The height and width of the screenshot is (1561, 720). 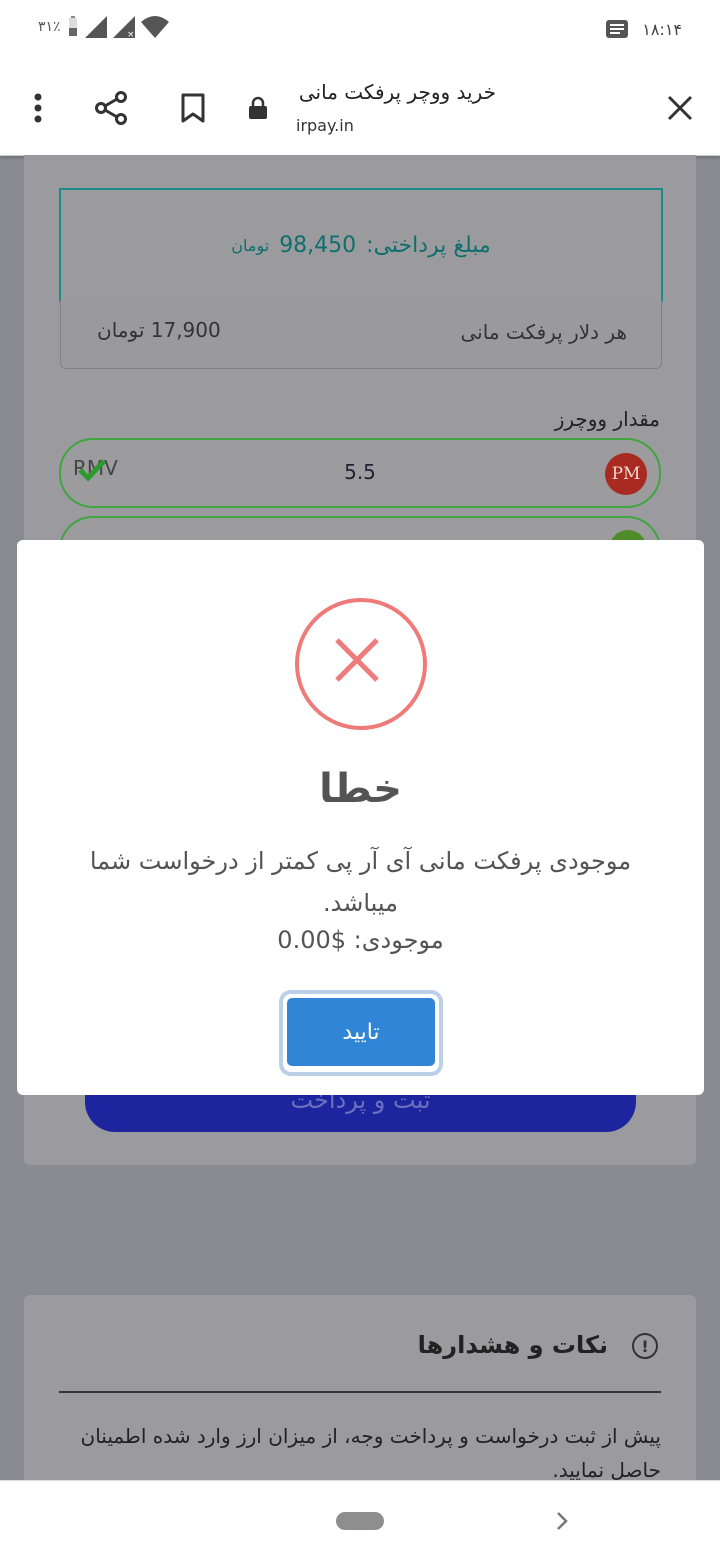 What do you see at coordinates (361, 1032) in the screenshot?
I see `confirm-button: تایید` at bounding box center [361, 1032].